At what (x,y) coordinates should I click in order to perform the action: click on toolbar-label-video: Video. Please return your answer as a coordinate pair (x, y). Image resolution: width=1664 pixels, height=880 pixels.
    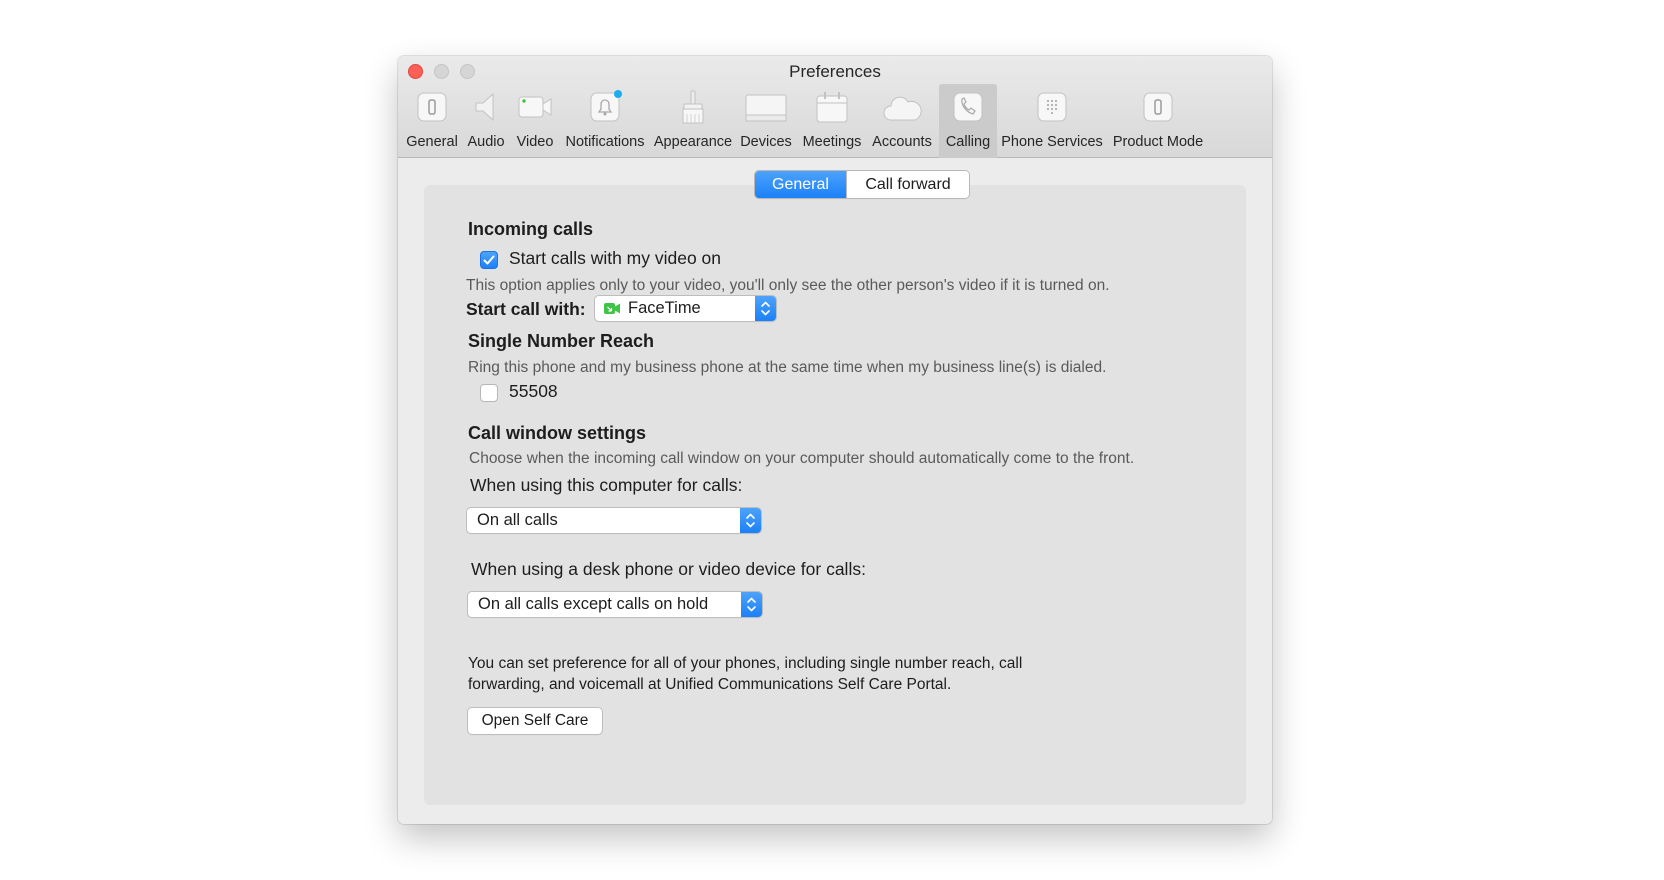
    Looking at the image, I should click on (535, 142).